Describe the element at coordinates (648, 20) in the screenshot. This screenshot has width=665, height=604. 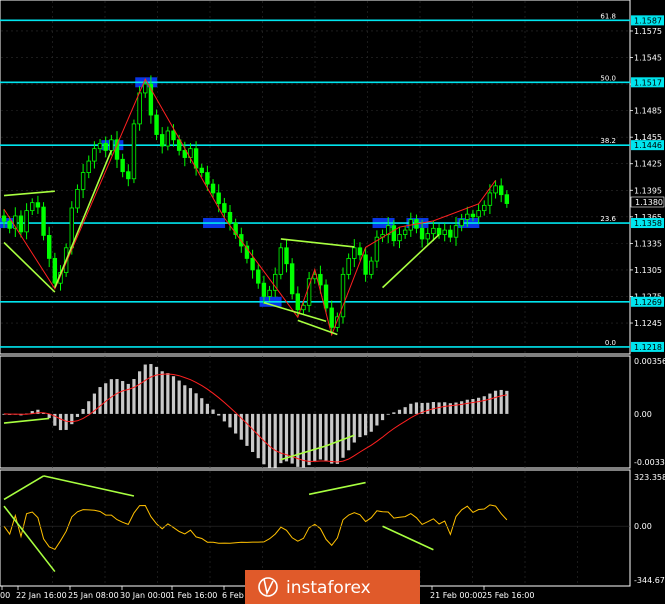
I see `fib-price-tag-label: 1.1587` at that location.